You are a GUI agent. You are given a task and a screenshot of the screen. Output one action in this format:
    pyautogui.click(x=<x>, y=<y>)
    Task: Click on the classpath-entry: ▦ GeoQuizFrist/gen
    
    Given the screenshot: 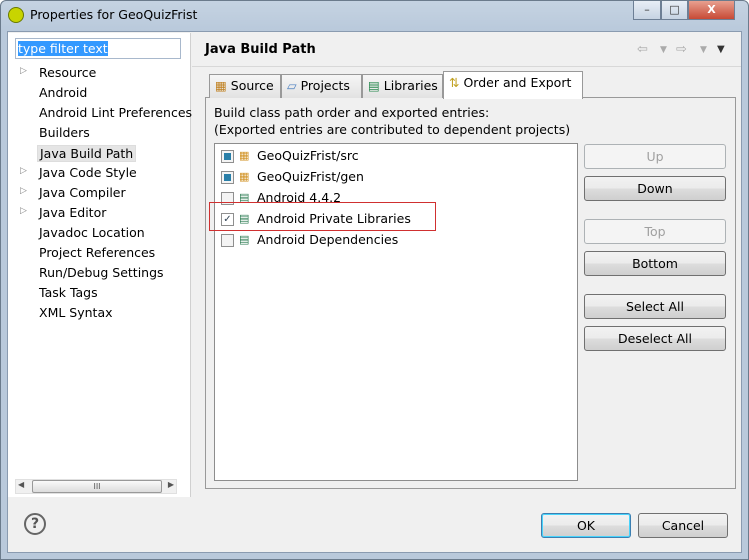 What is the action you would take?
    pyautogui.click(x=321, y=177)
    